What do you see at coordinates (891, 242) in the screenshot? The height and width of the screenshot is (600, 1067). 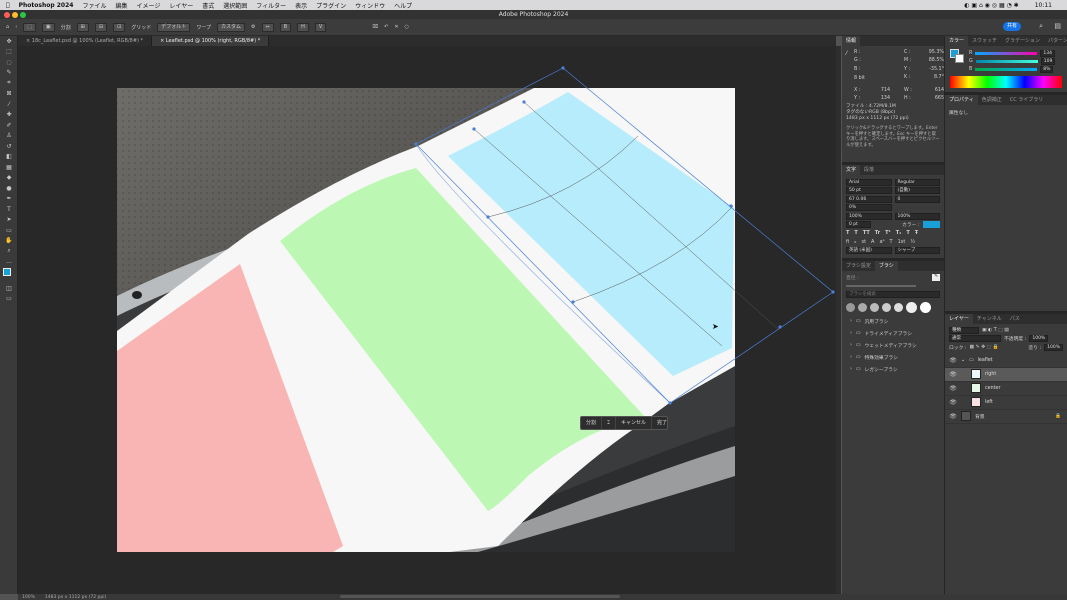 I see `fraction-button: T` at bounding box center [891, 242].